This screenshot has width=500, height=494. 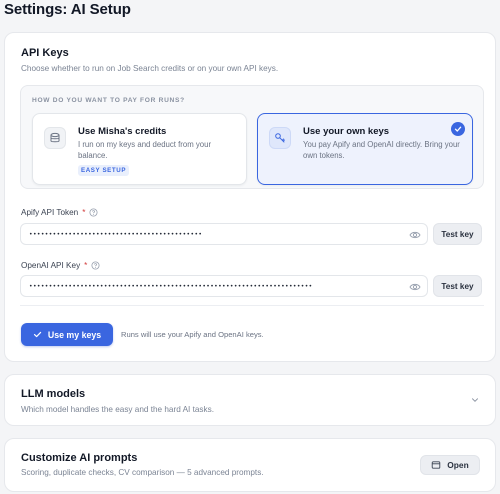 I want to click on llm-models-title: LLM models, so click(x=53, y=394).